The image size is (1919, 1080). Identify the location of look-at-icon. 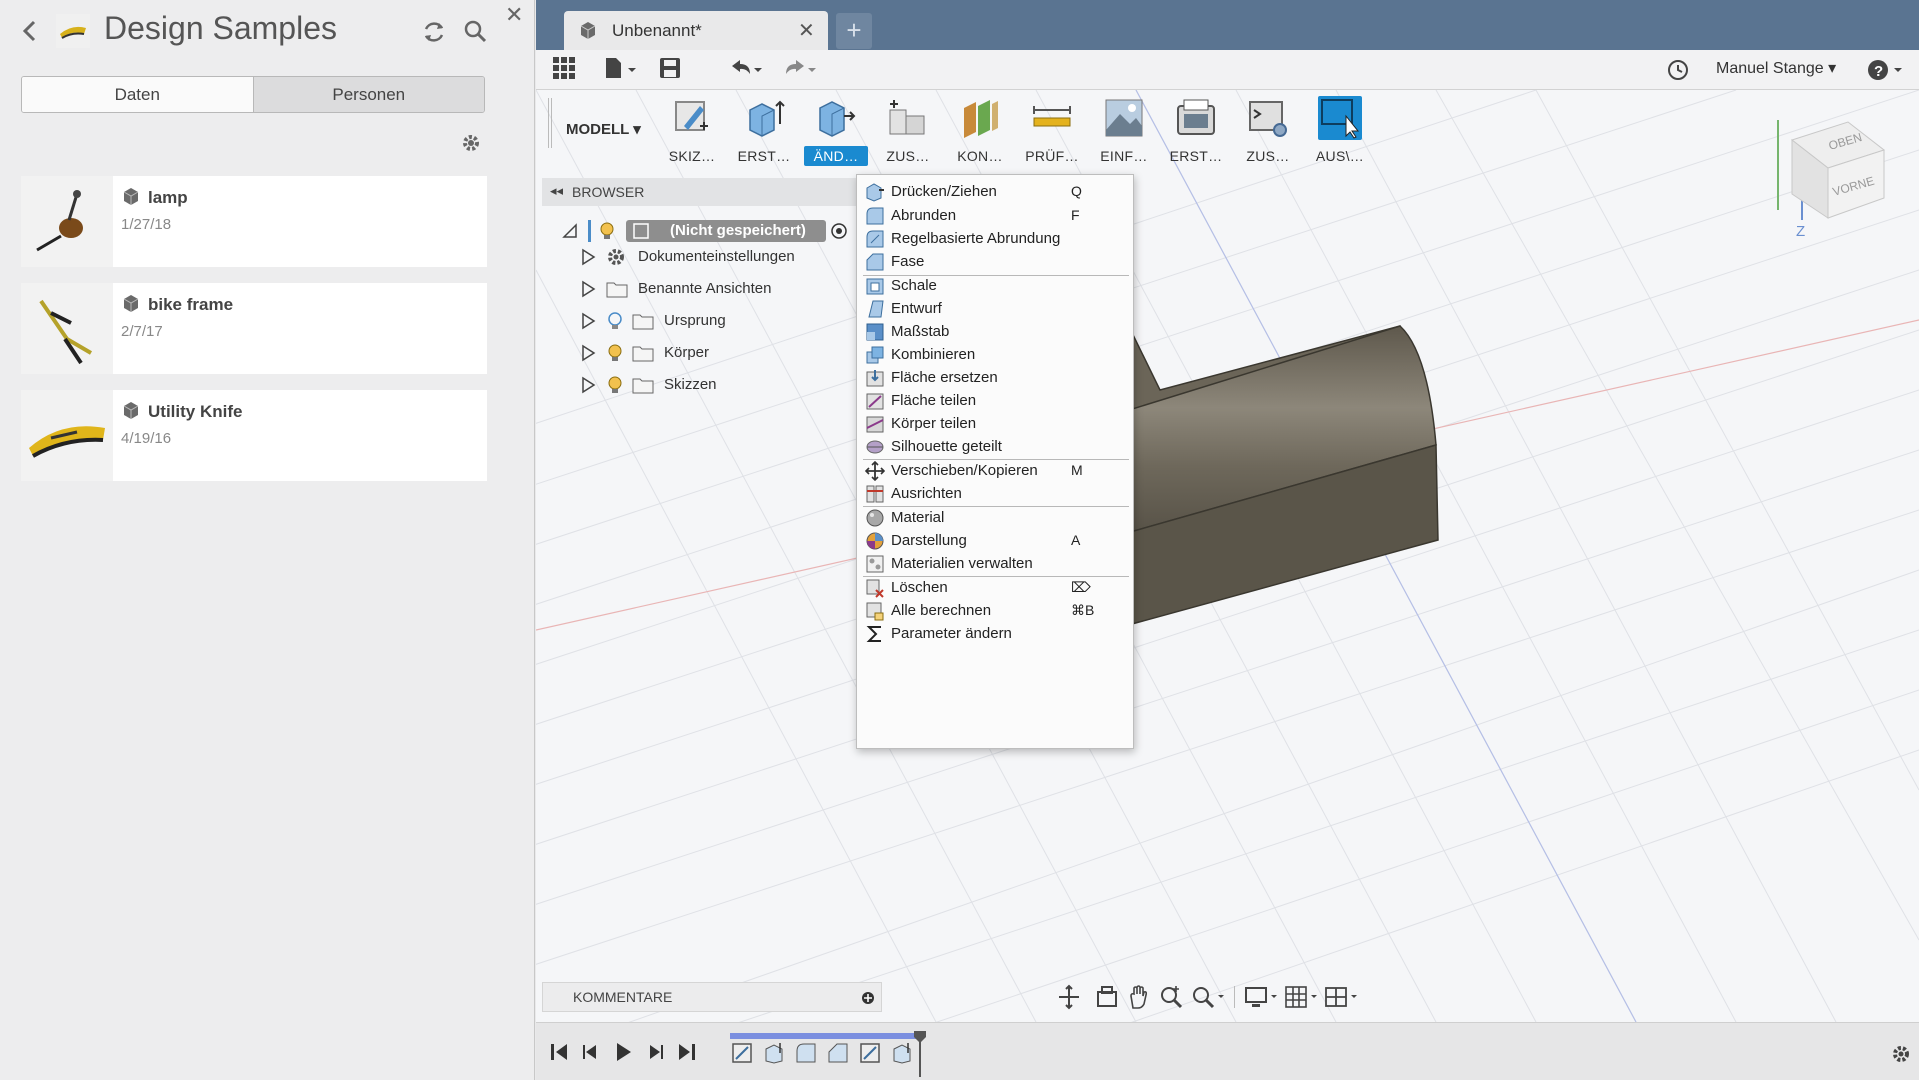
(1107, 997).